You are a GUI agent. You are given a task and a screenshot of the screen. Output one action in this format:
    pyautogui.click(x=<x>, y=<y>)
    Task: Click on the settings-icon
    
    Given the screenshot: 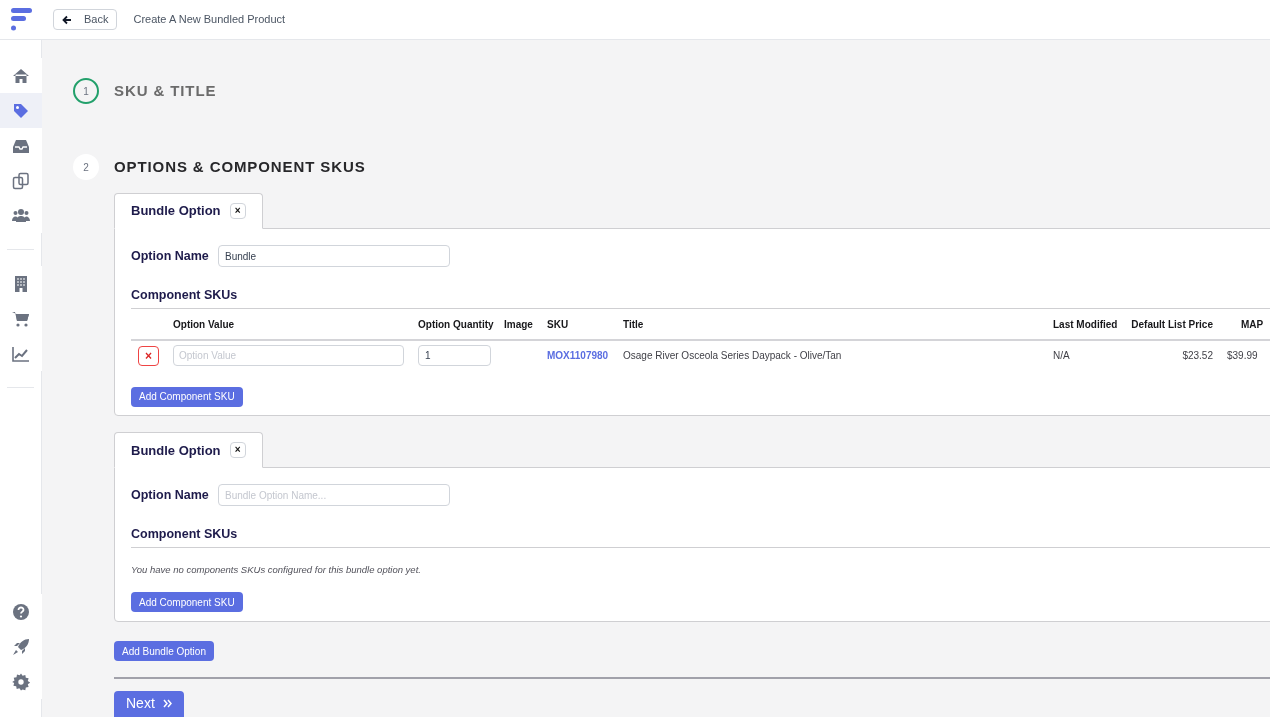 What is the action you would take?
    pyautogui.click(x=21, y=681)
    